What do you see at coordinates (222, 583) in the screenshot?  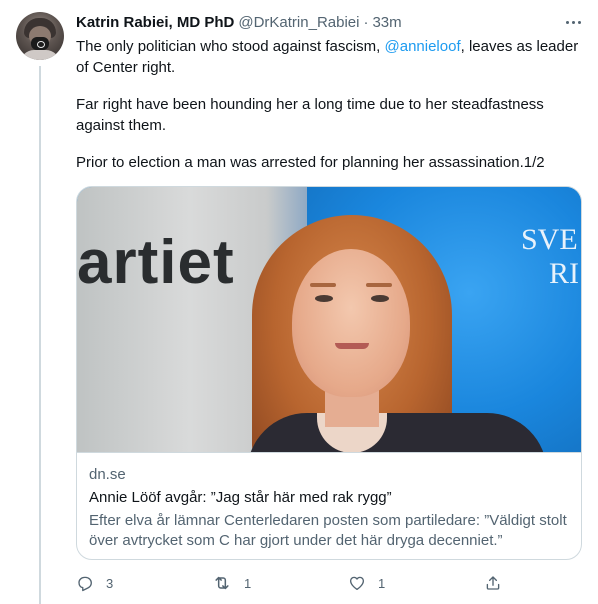 I see `retweet-icon` at bounding box center [222, 583].